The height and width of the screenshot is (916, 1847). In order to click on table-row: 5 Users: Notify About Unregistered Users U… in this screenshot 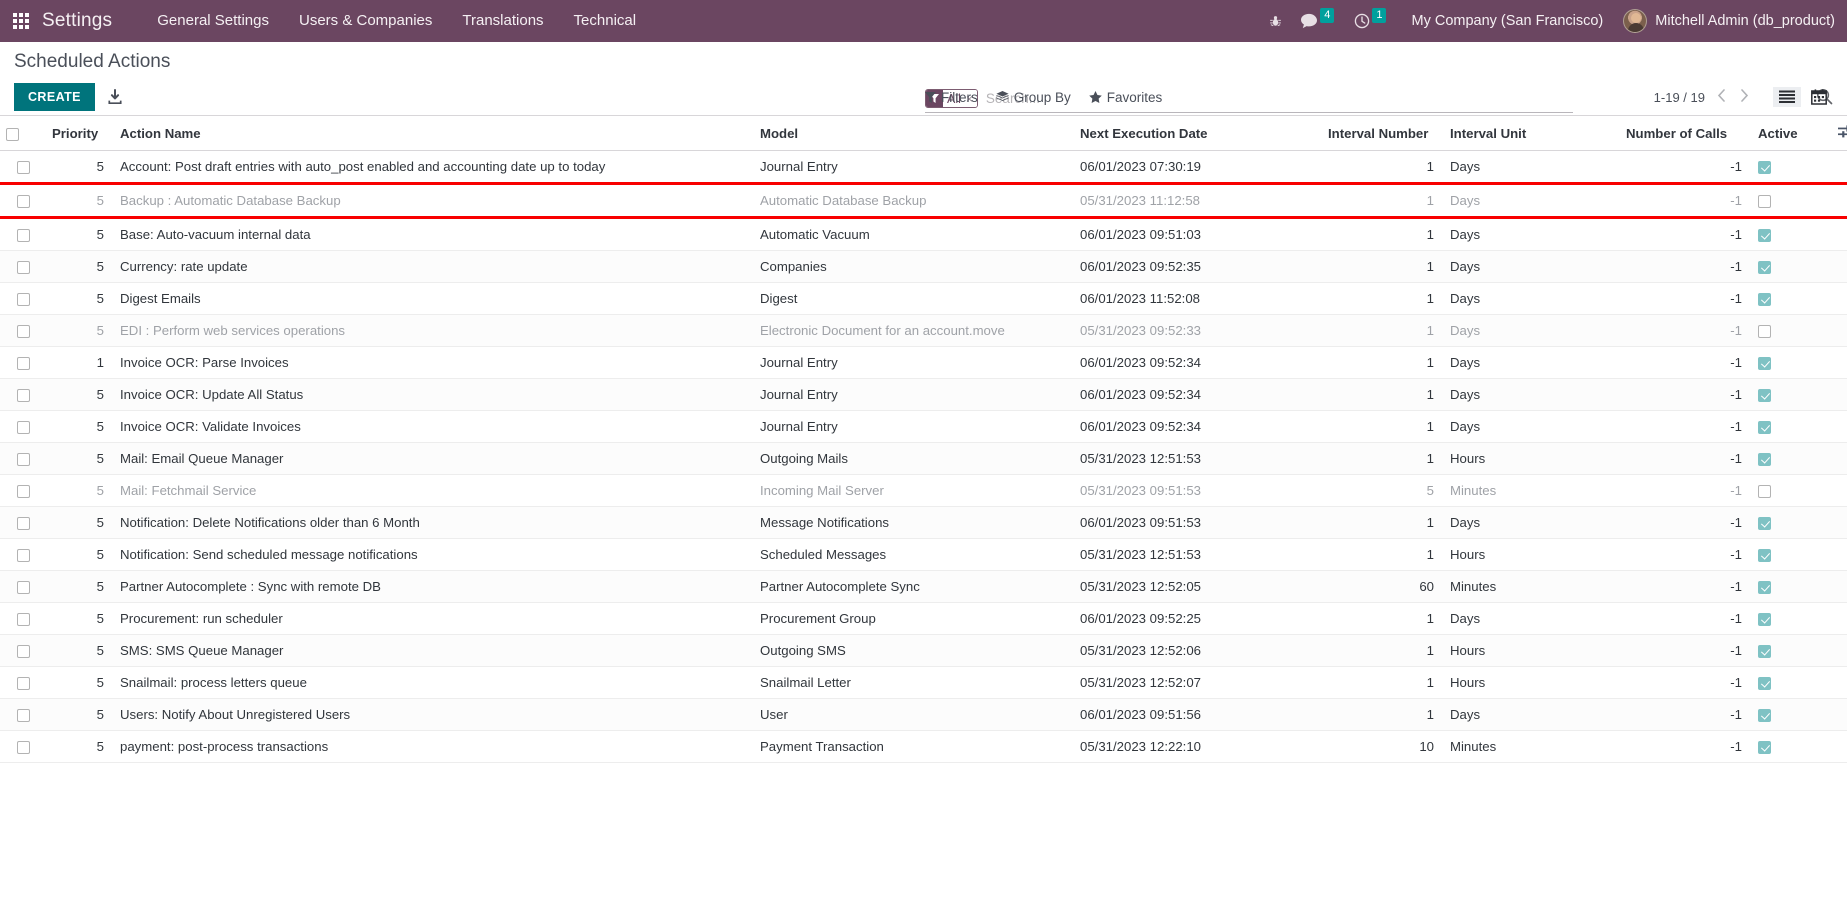, I will do `click(923, 715)`.